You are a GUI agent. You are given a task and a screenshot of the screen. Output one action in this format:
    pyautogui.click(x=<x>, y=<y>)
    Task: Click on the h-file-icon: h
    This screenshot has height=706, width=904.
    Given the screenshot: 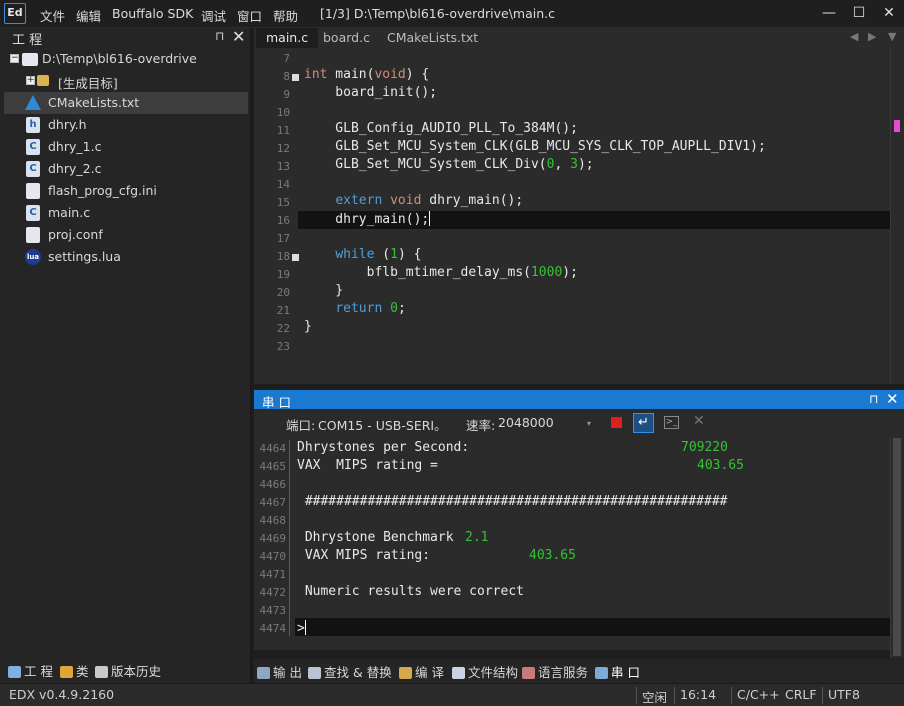 What is the action you would take?
    pyautogui.click(x=33, y=125)
    